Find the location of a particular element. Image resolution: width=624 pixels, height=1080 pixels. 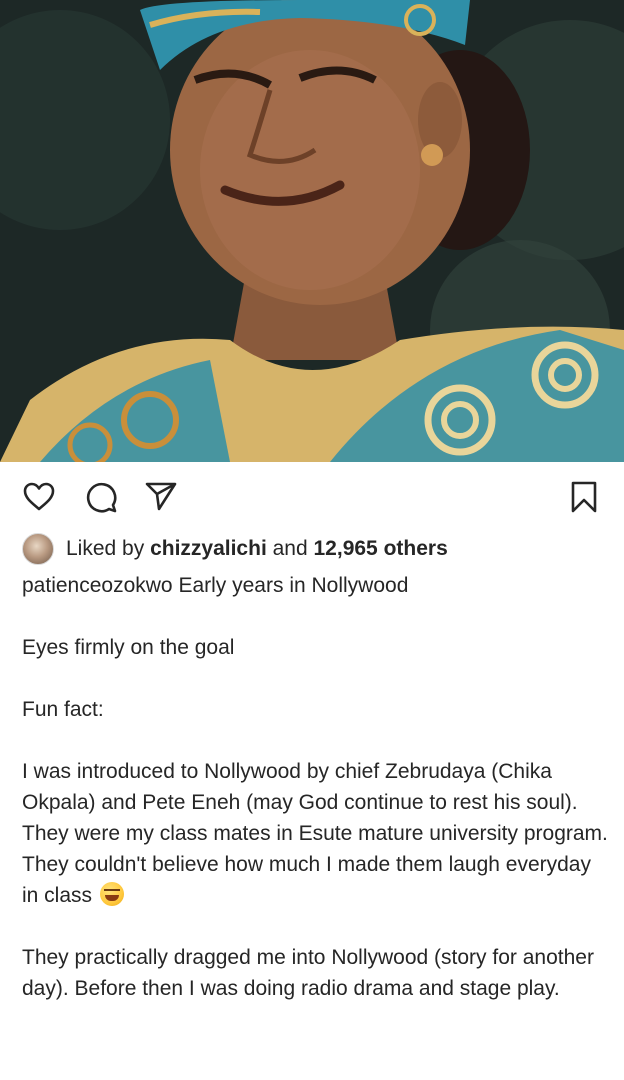

author-username-link: patienceozokwo is located at coordinates (97, 585).